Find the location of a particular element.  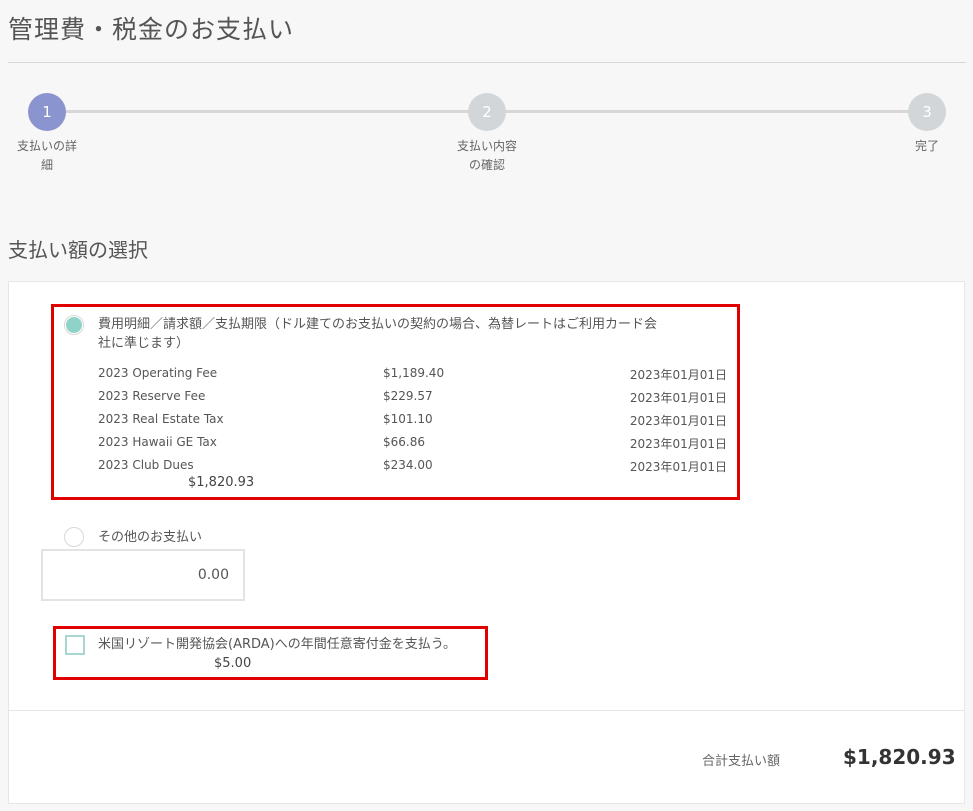

step-1-label-line2: 細 is located at coordinates (46, 165).